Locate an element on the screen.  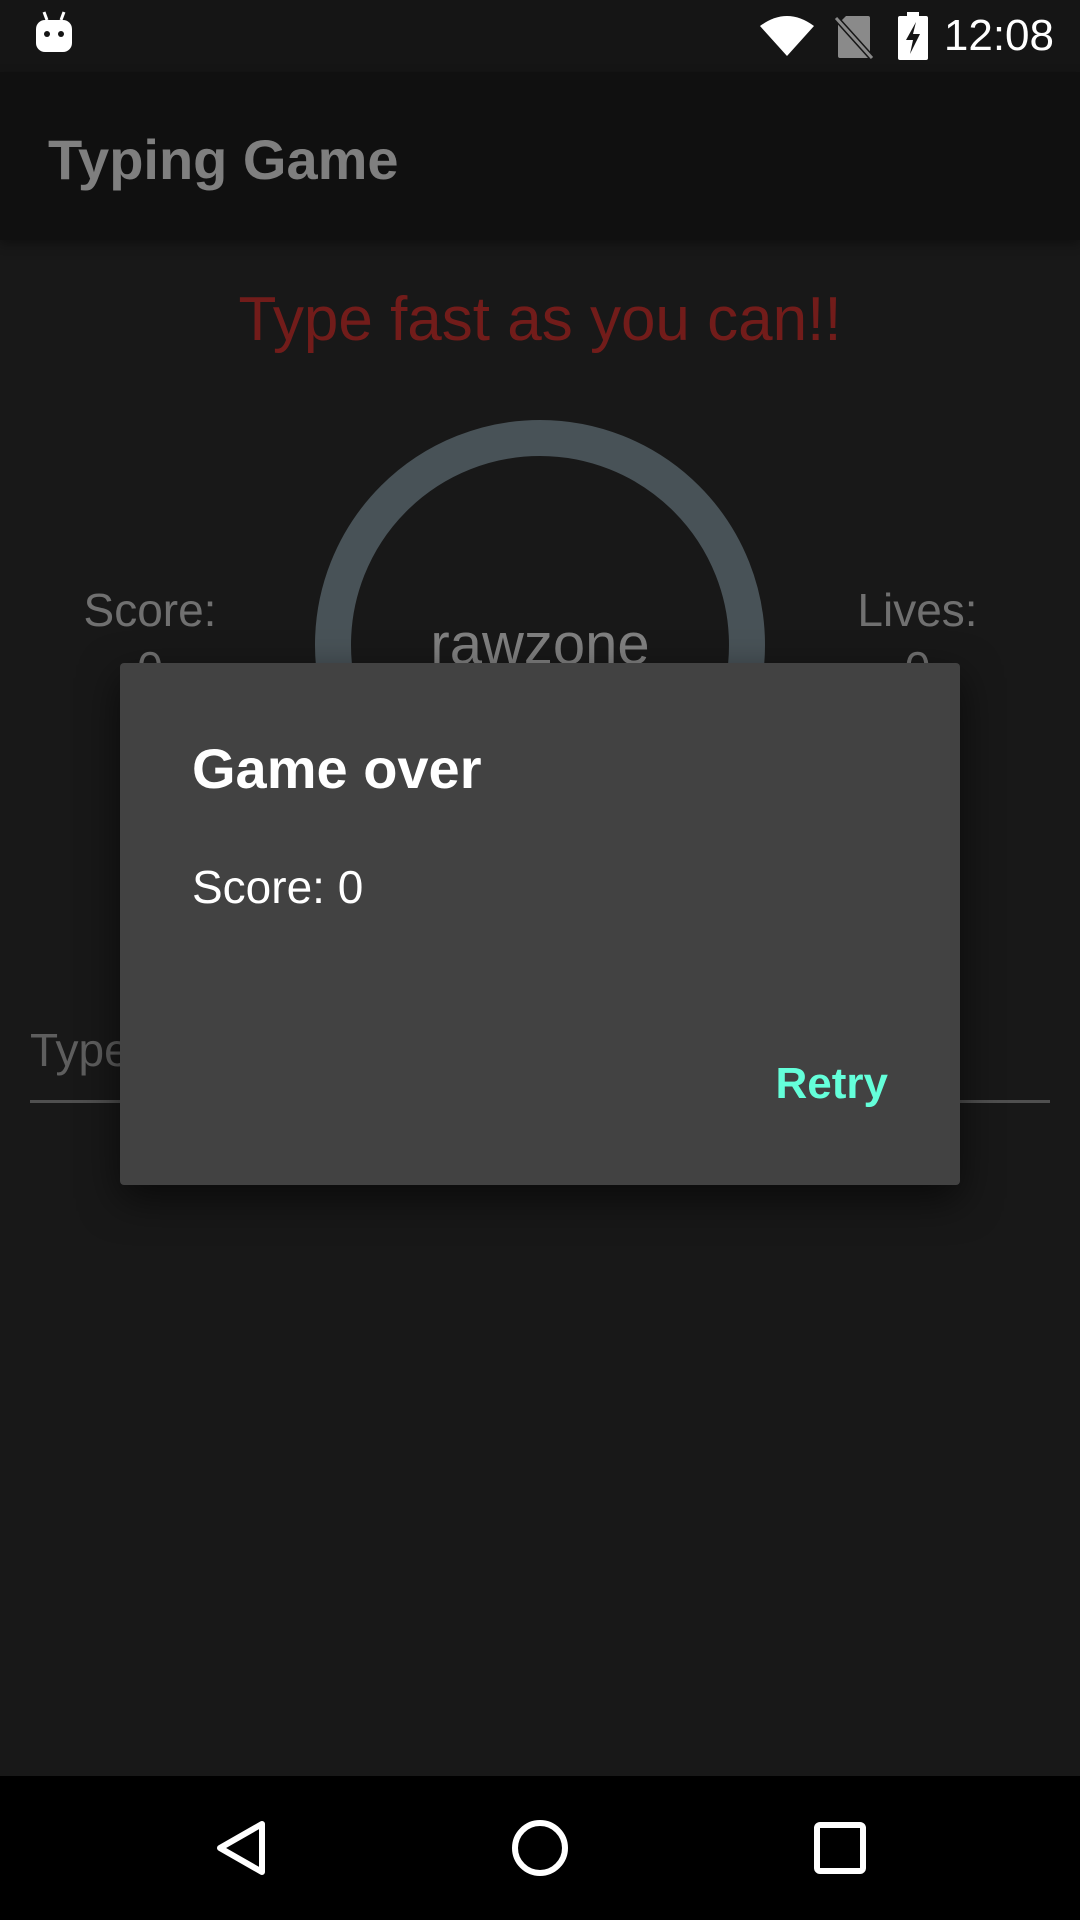
home-icon is located at coordinates (540, 1848).